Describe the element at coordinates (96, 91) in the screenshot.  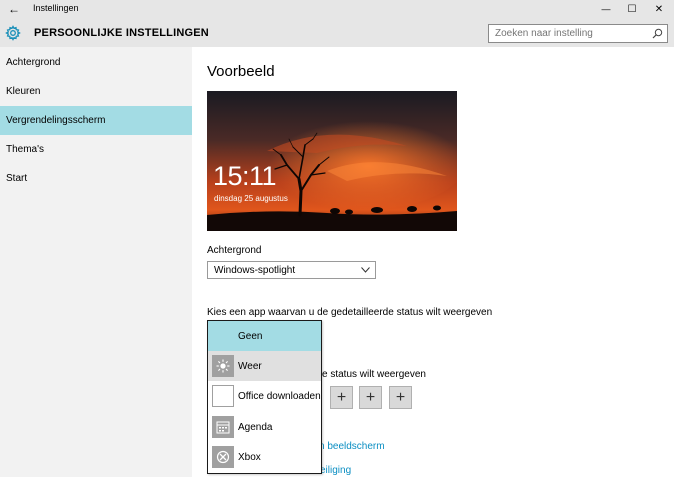
I see `sidebar-item-kleuren: Kleuren` at that location.